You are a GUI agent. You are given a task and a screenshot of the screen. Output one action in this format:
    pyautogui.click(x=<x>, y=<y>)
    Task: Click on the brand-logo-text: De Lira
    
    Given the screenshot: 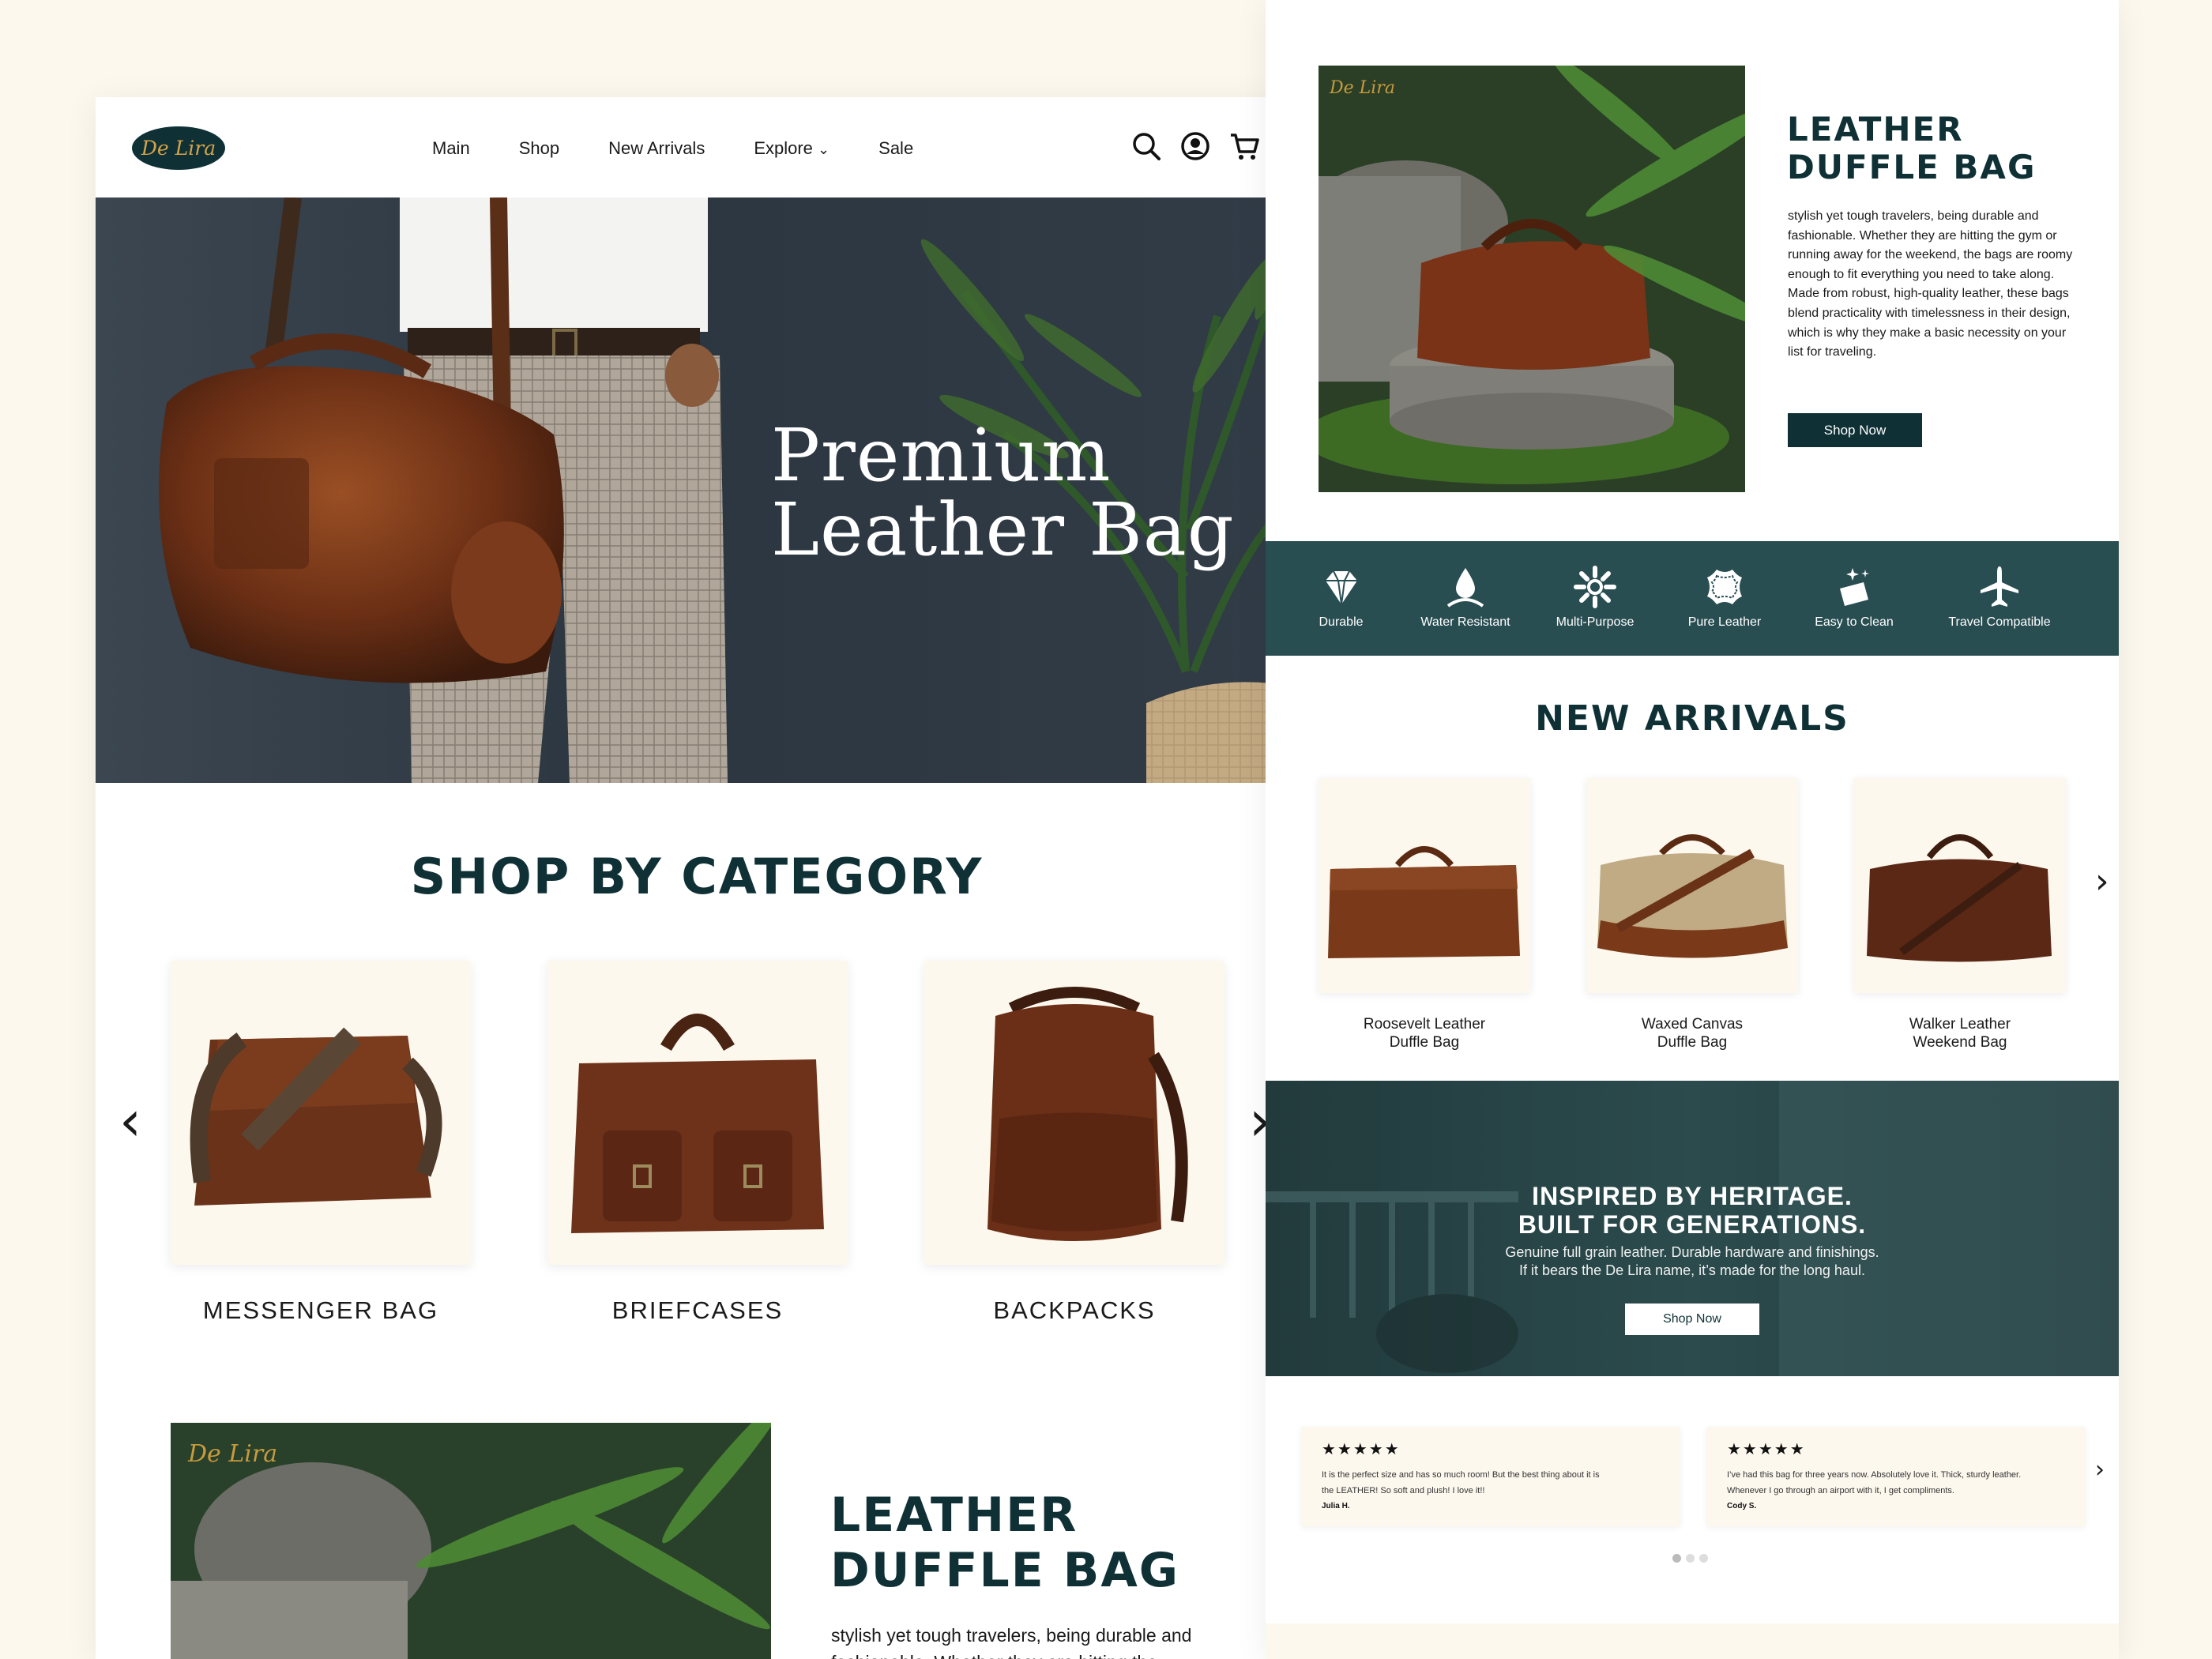 What is the action you would take?
    pyautogui.click(x=178, y=149)
    